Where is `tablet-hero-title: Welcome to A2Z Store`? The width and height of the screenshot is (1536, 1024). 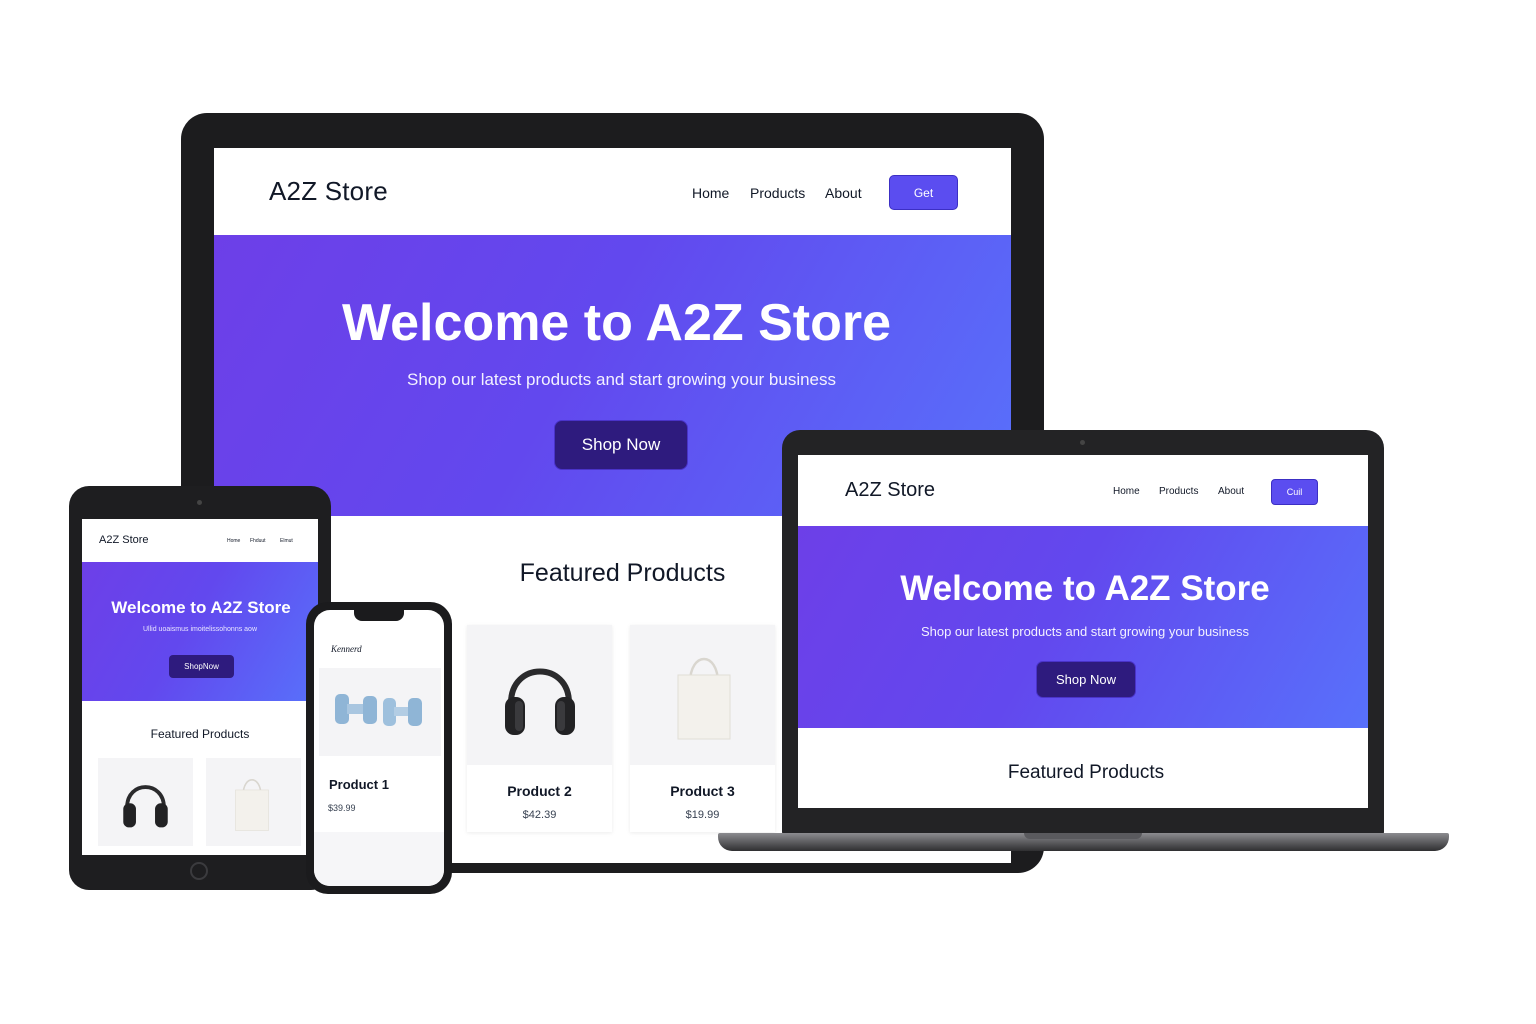
tablet-hero-title: Welcome to A2Z Store is located at coordinates (201, 607).